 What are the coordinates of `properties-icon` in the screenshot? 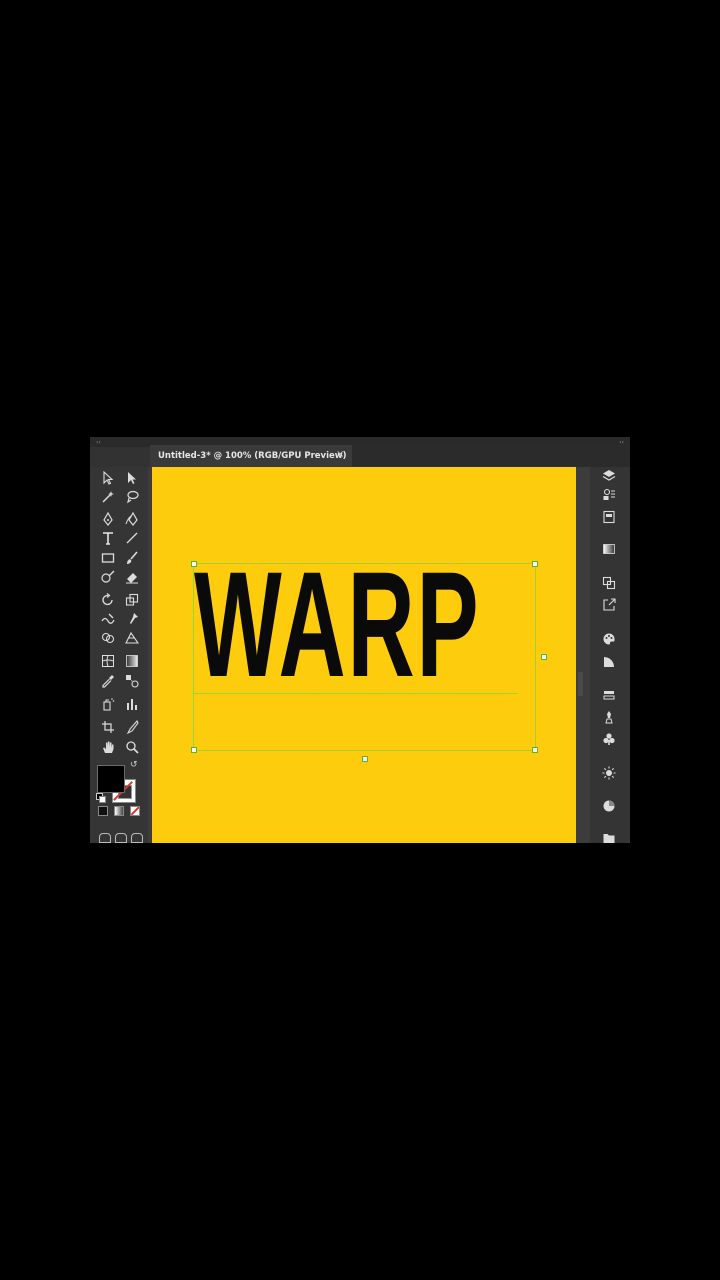 It's located at (609, 517).